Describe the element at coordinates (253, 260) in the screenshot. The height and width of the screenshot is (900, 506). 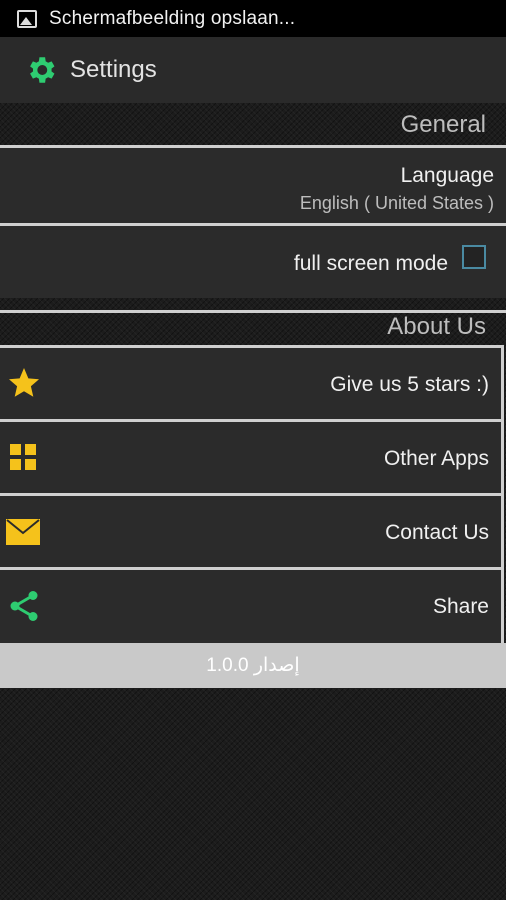
I see `fullscreen-setting: full screen mode` at that location.